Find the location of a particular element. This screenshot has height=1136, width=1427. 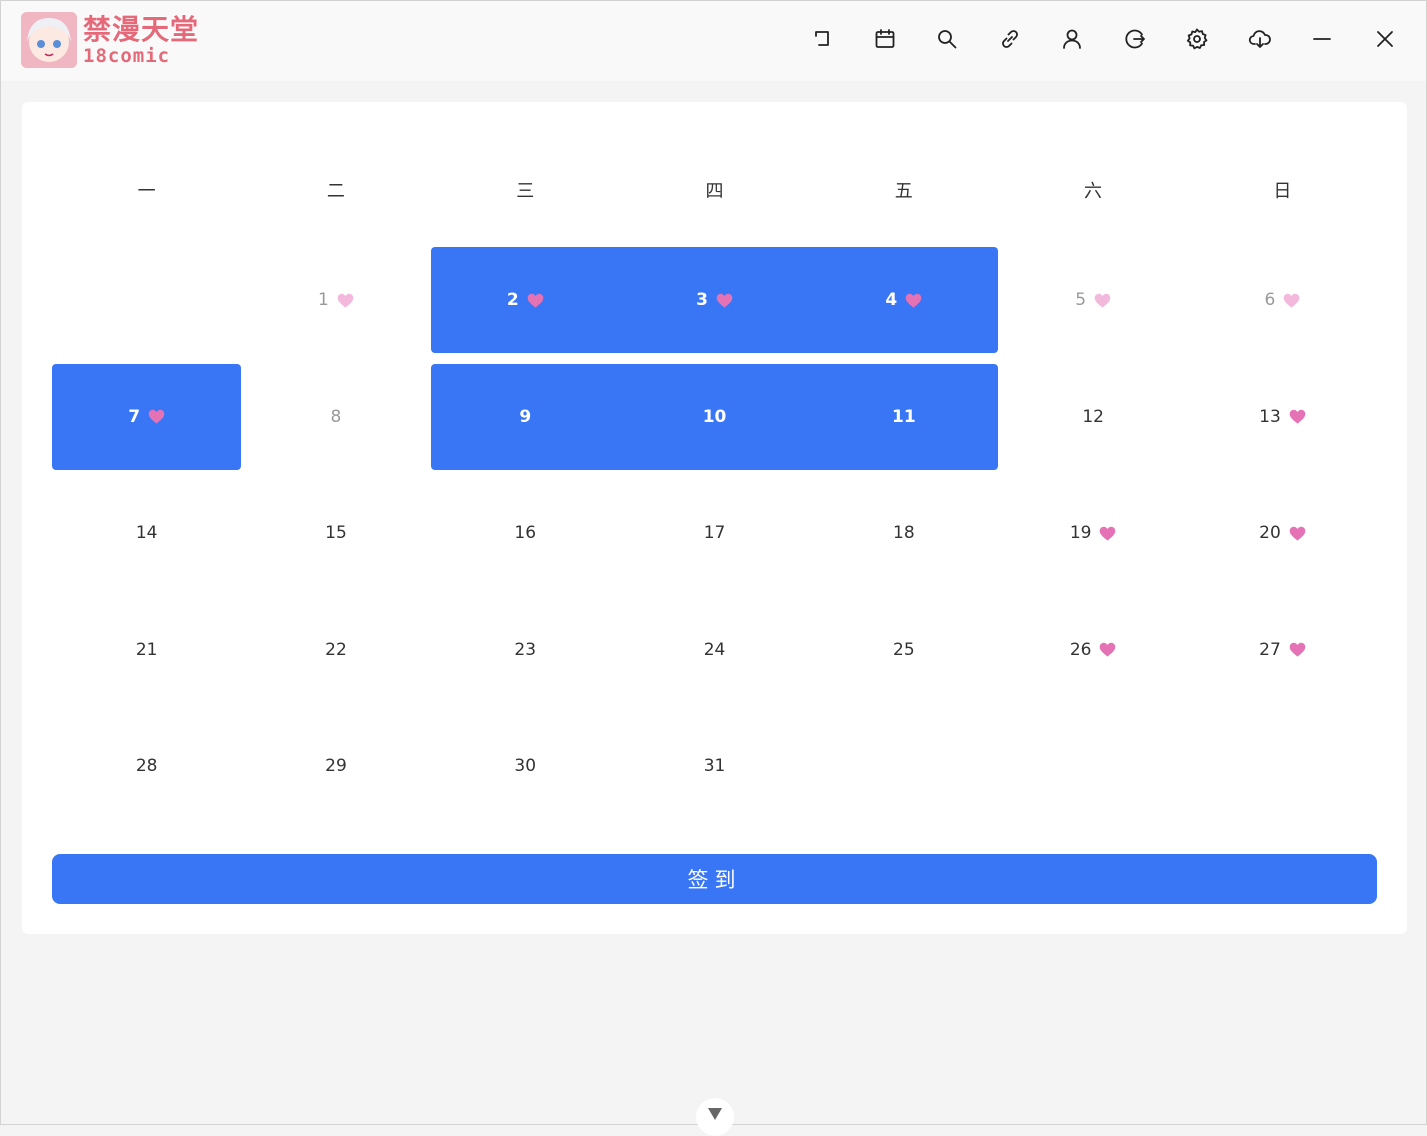

day-number: 4 is located at coordinates (891, 300).